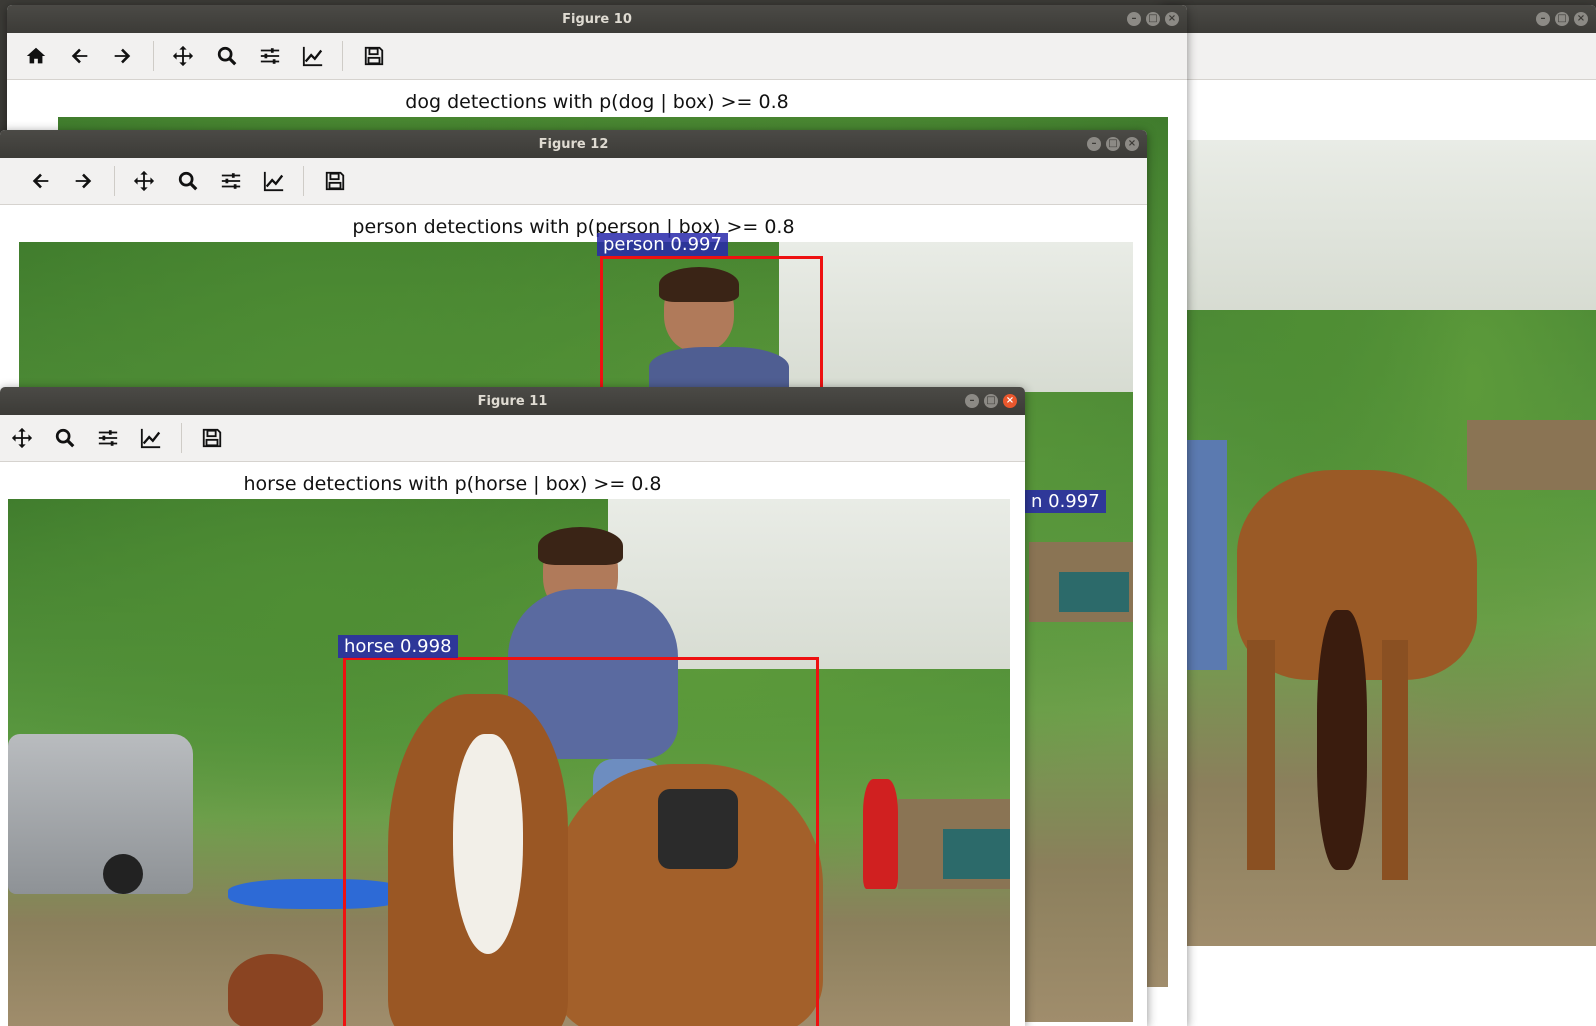 The width and height of the screenshot is (1596, 1026). What do you see at coordinates (1378, 19) in the screenshot?
I see `titlebar: – □ ×` at bounding box center [1378, 19].